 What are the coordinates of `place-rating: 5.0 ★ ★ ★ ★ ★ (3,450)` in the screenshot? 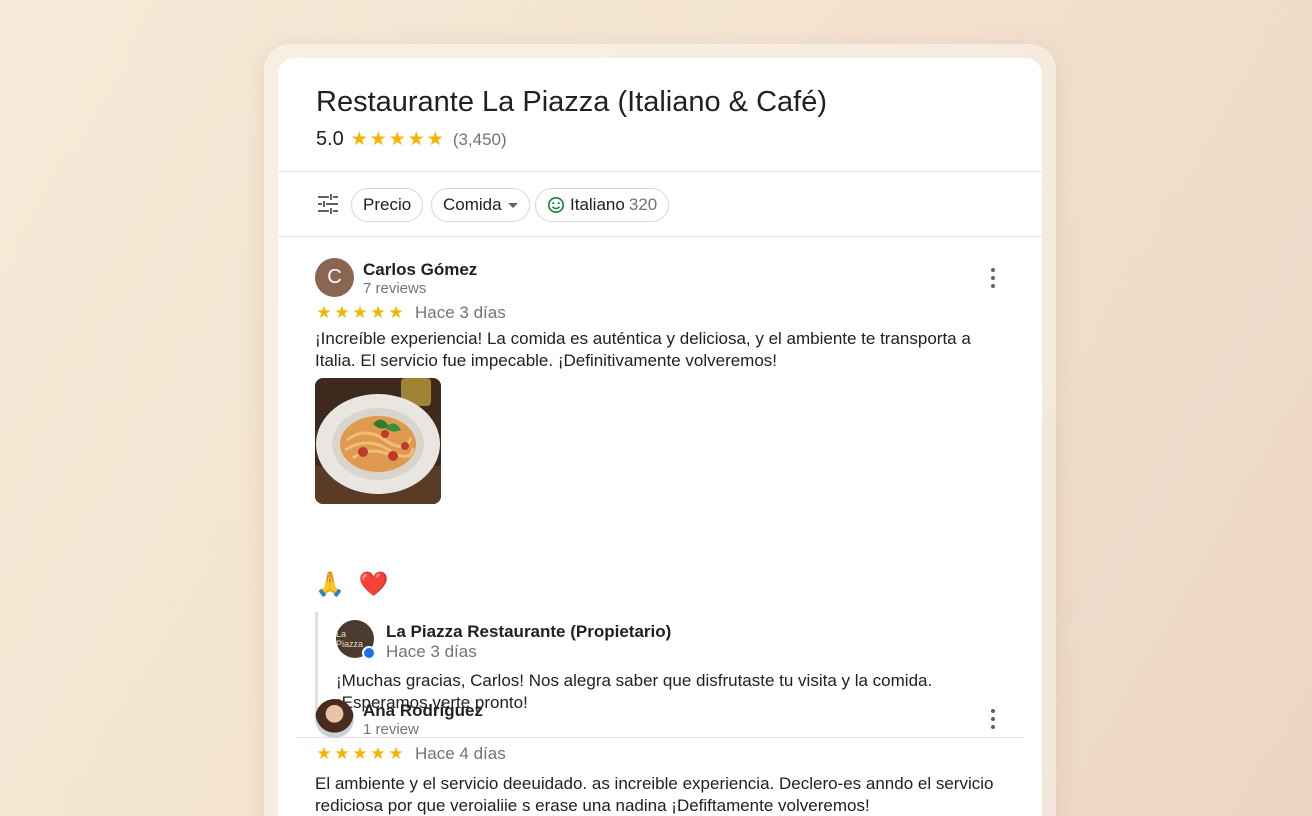 It's located at (411, 139).